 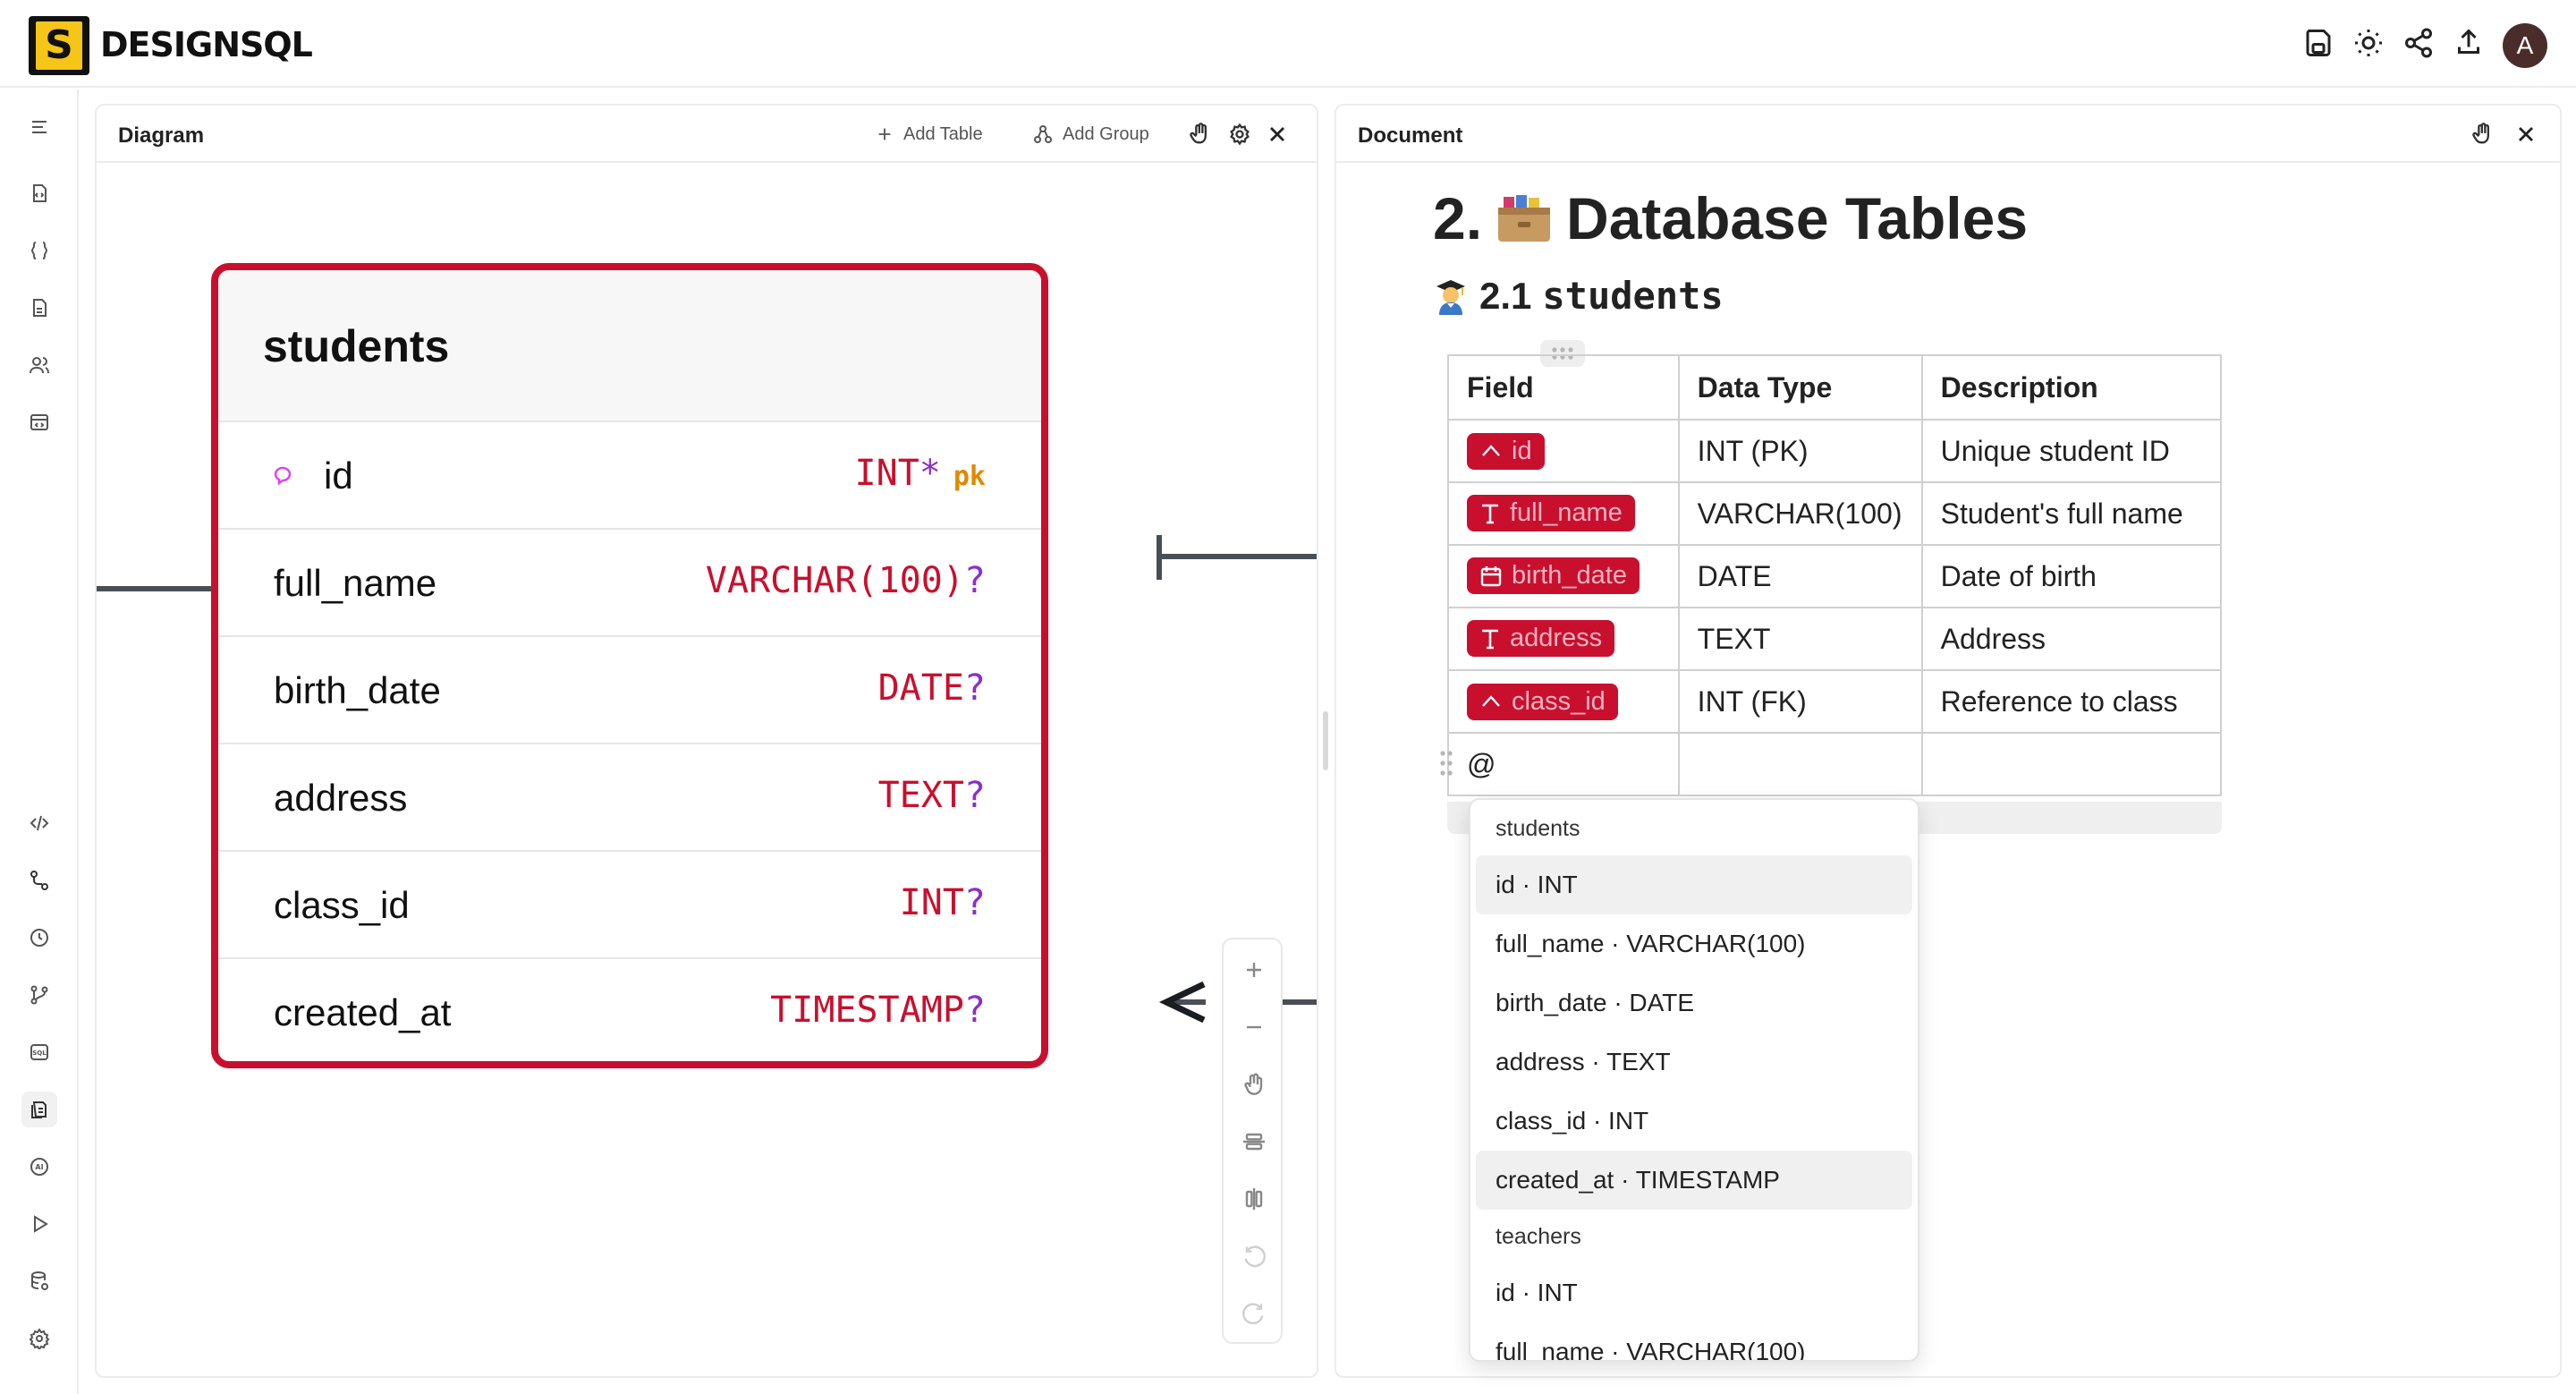 What do you see at coordinates (363, 1012) in the screenshot?
I see `column-name: created_at` at bounding box center [363, 1012].